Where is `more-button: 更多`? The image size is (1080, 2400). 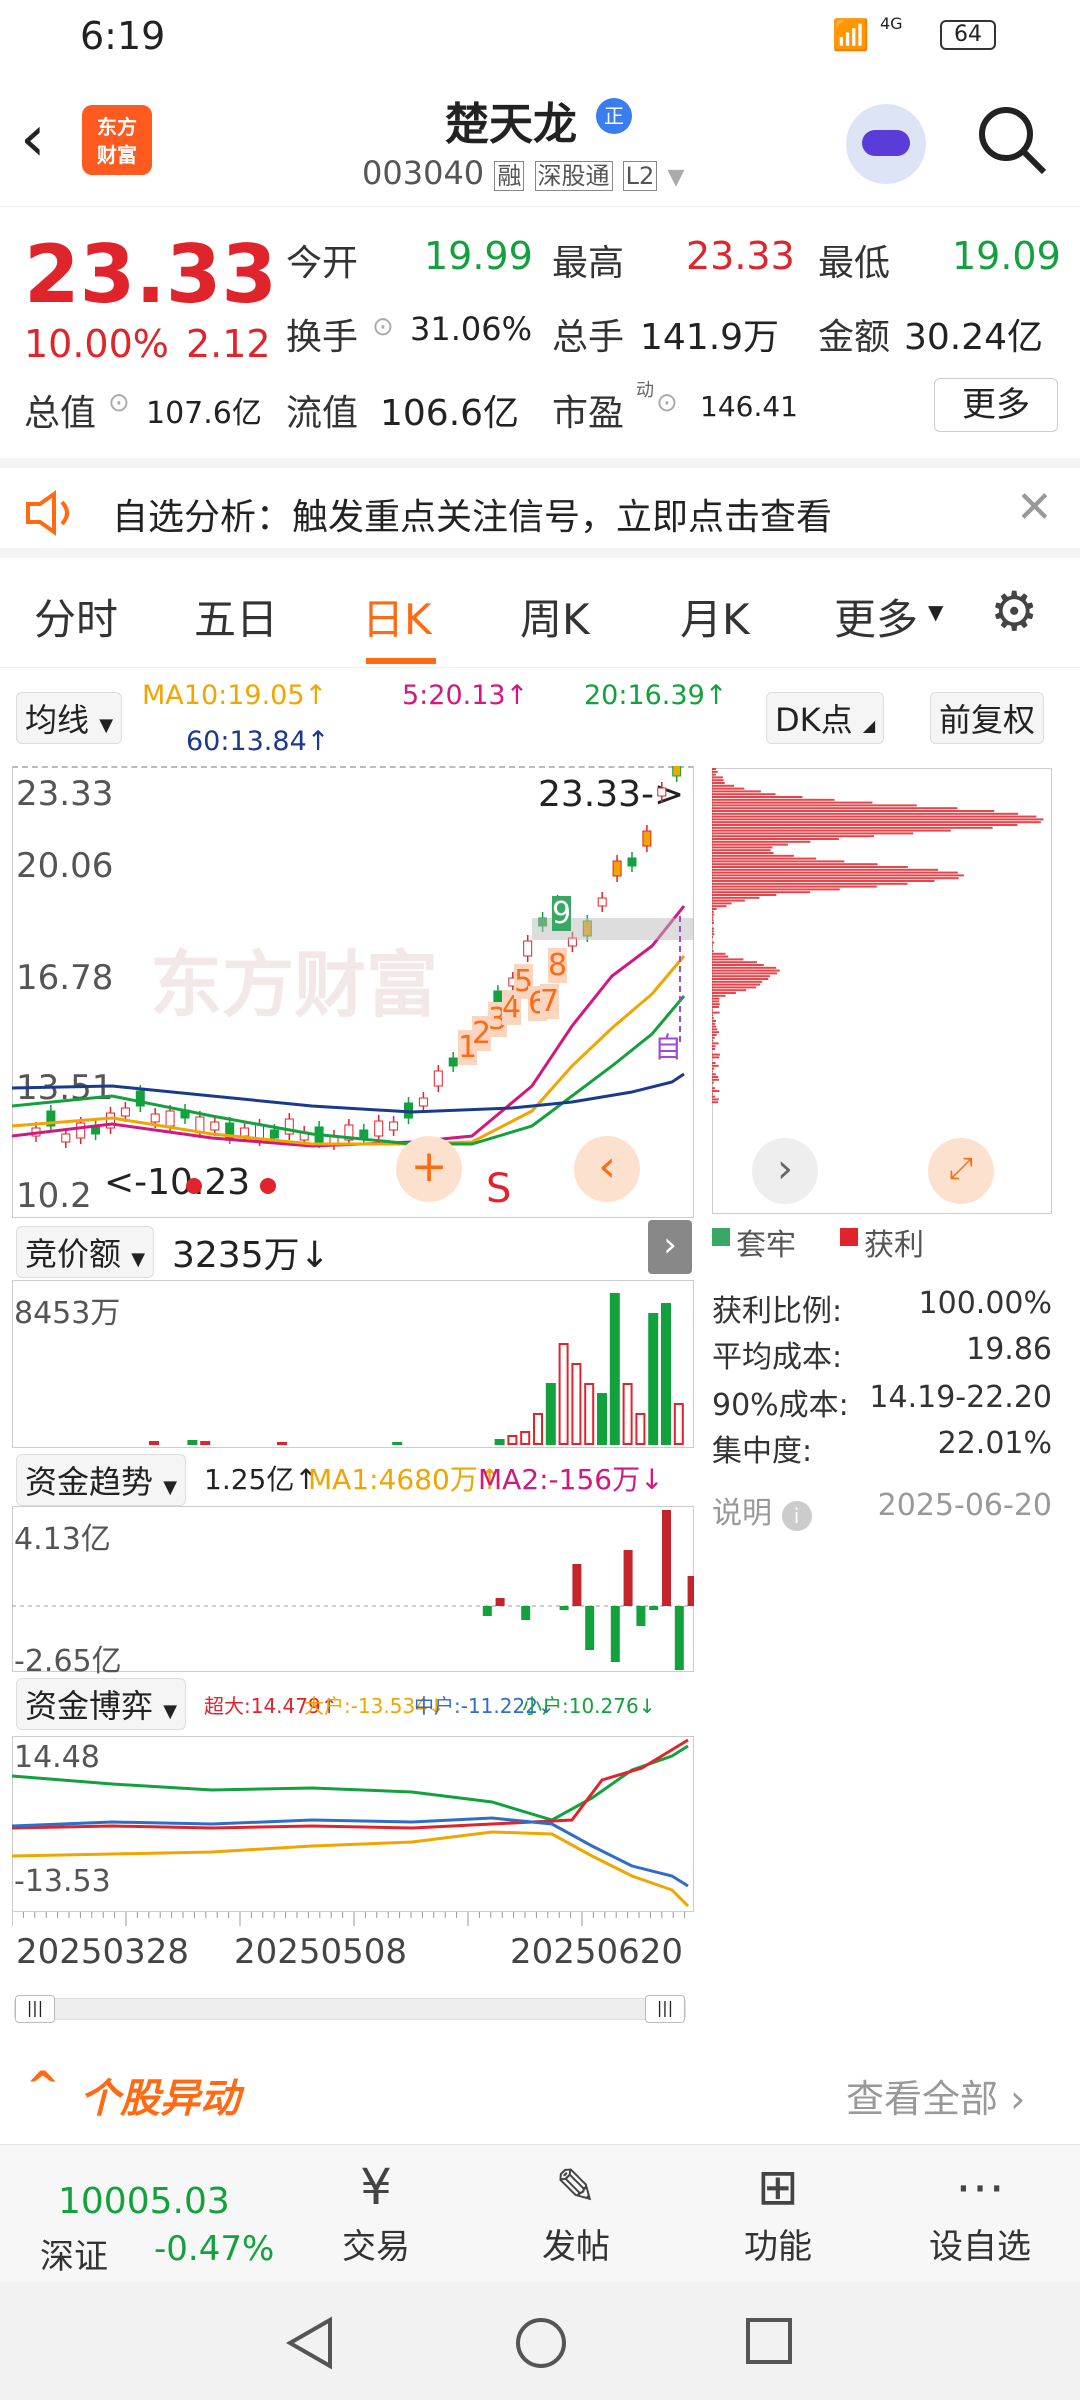
more-button: 更多 is located at coordinates (996, 405).